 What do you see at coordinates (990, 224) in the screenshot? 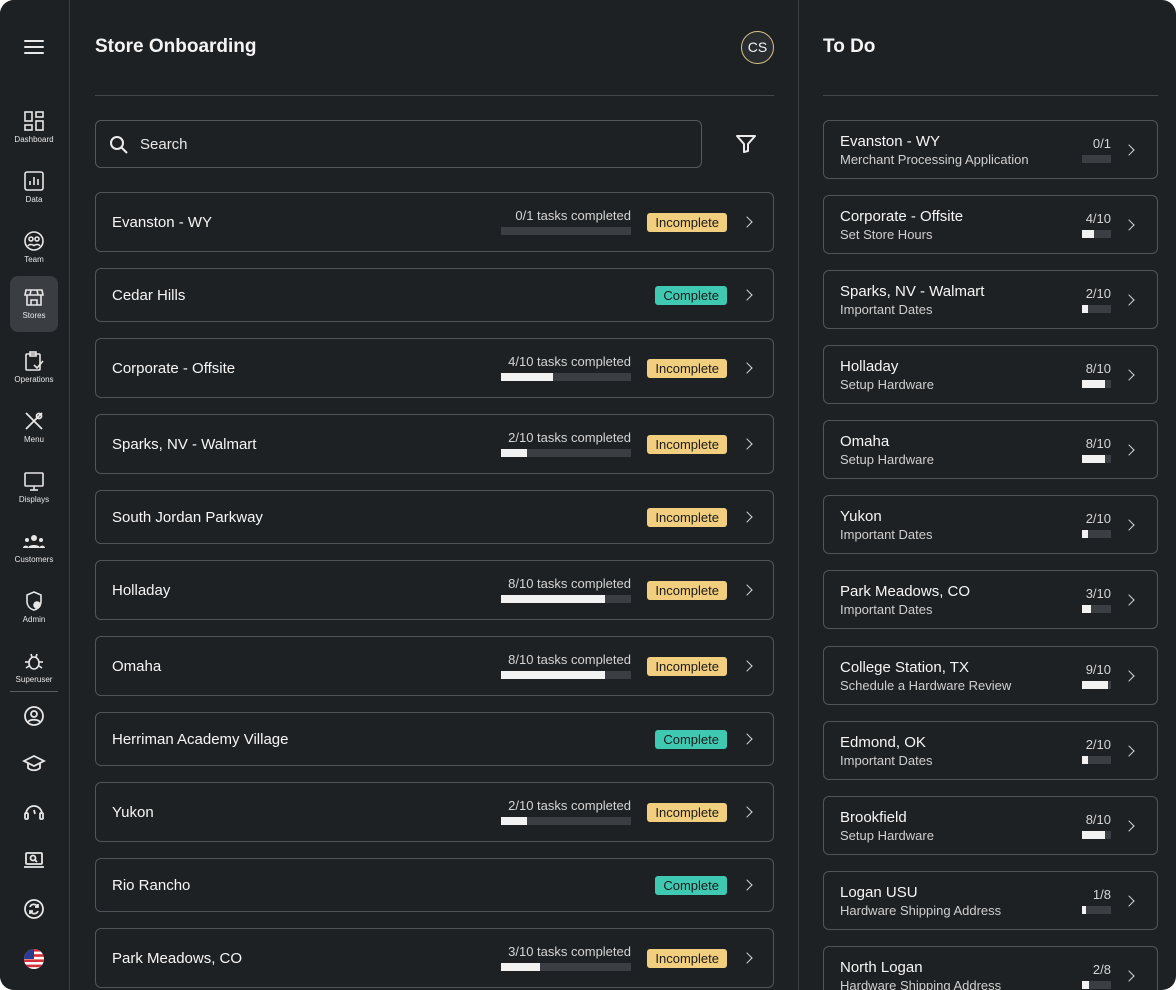
I see `todo-item: Corporate - Offsite Set Store Hours 4/10` at bounding box center [990, 224].